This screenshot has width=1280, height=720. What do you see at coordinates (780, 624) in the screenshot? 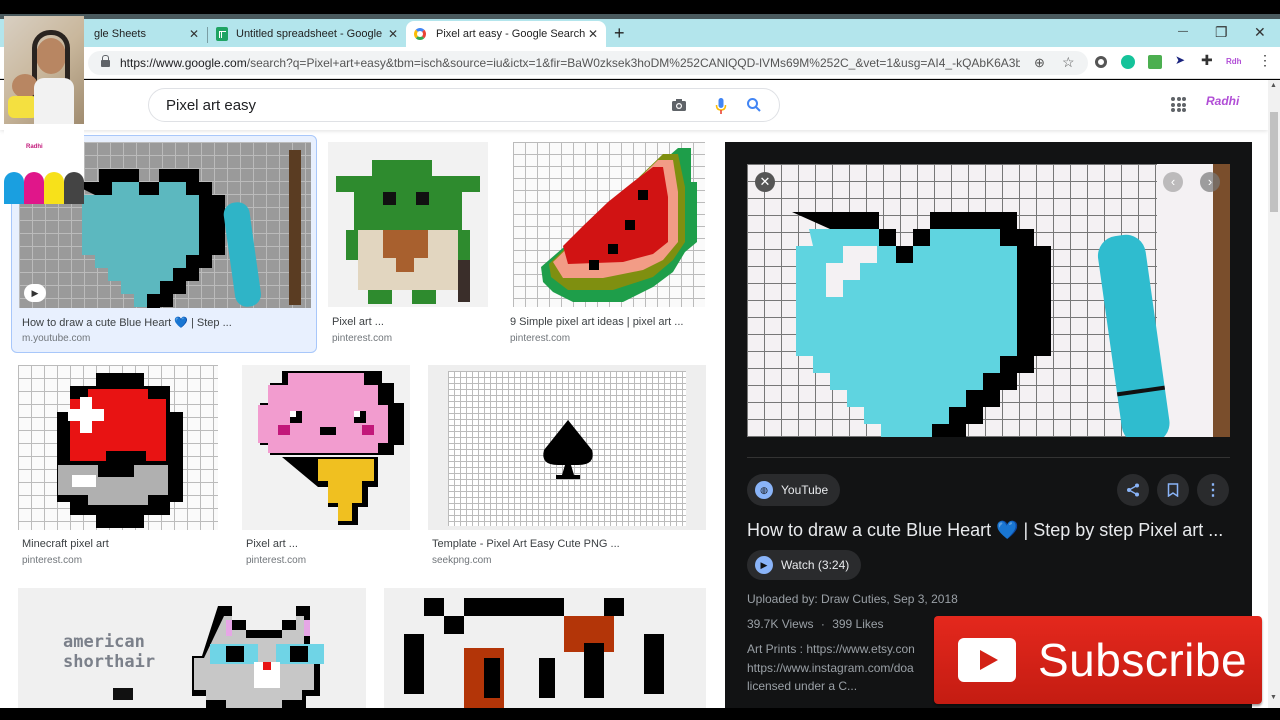
I see `views-count: 39.7K Views` at bounding box center [780, 624].